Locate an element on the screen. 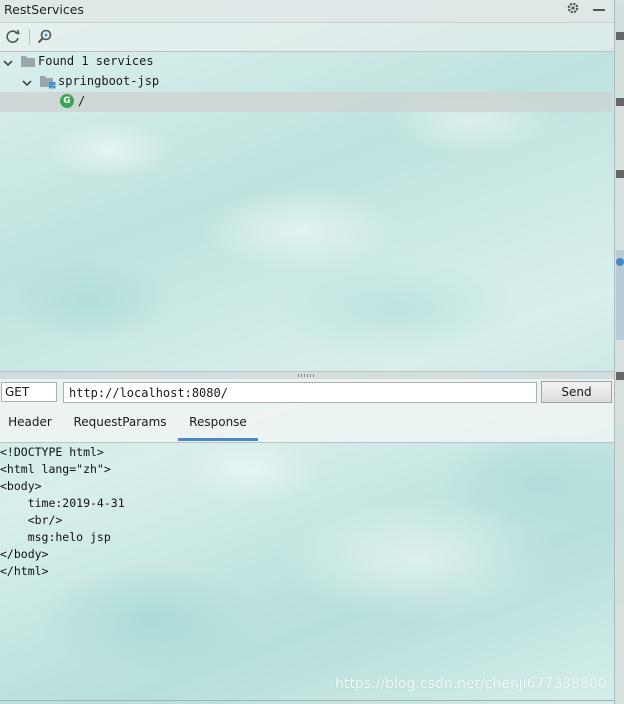 The height and width of the screenshot is (704, 624). watermark-text: https://blog.csdn.net/chenji677338800 is located at coordinates (471, 684).